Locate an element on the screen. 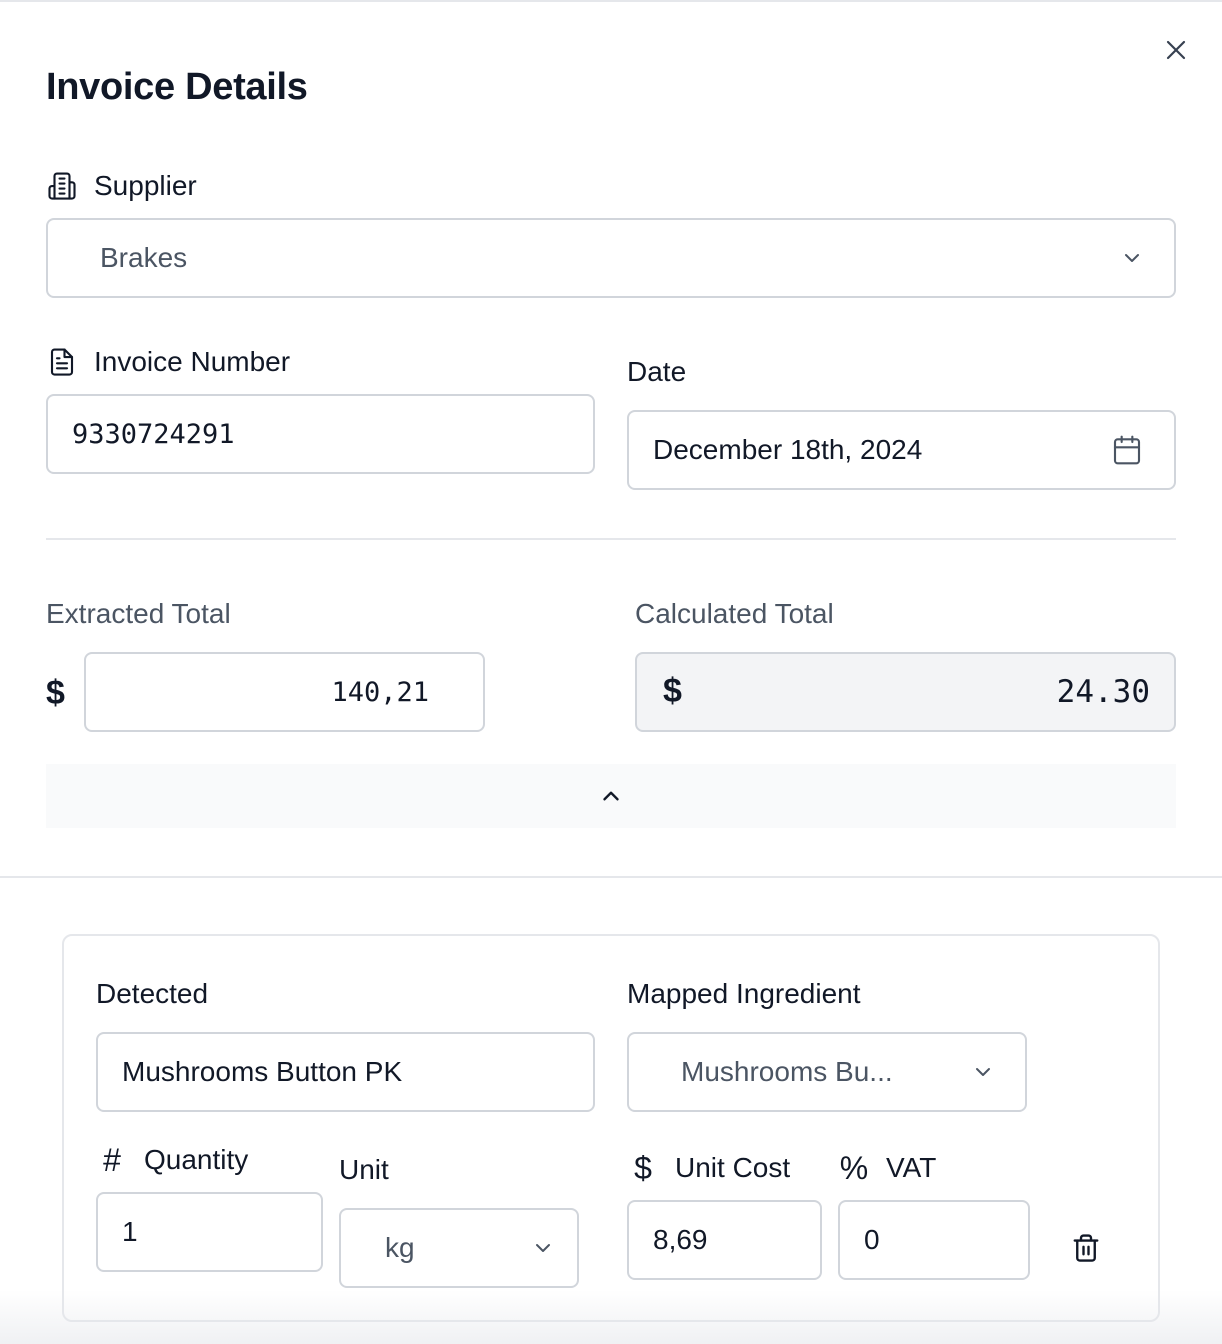  mapped-ingredient-label-text: Mapped Ingredient is located at coordinates (744, 993).